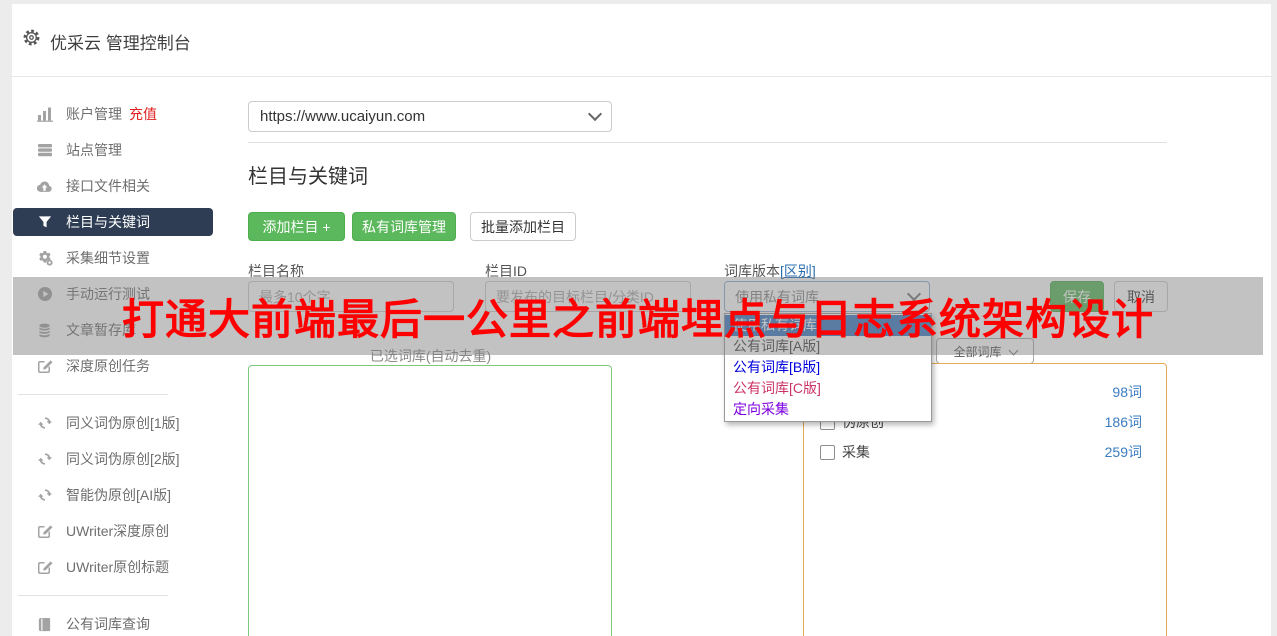 The width and height of the screenshot is (1277, 636). I want to click on top-header: 优采云 管理控制台, so click(641, 40).